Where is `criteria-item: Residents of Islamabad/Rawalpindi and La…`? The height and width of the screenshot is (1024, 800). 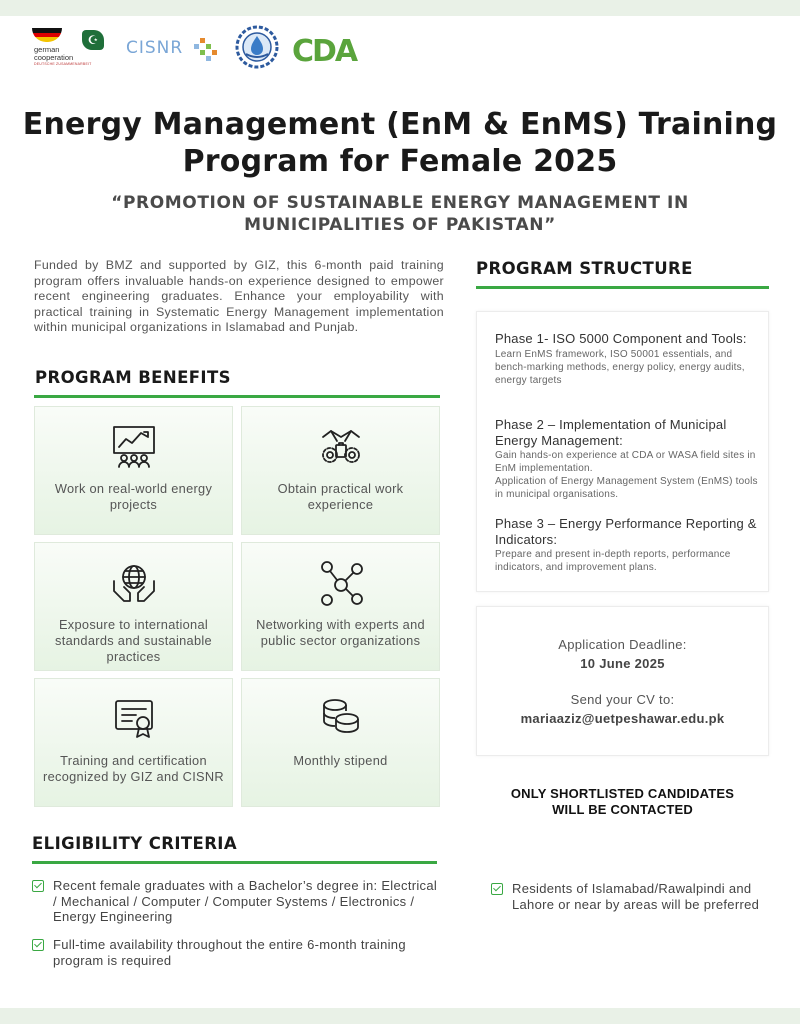
criteria-item: Residents of Islamabad/Rawalpindi and La… is located at coordinates (626, 896).